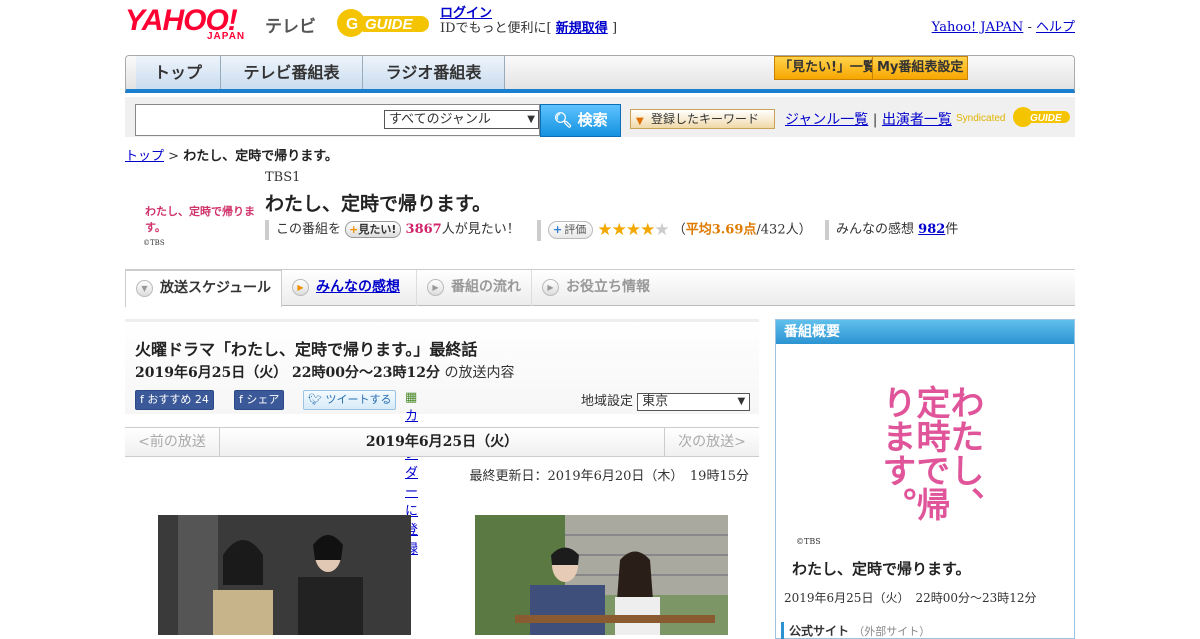 The image size is (1200, 639). Describe the element at coordinates (479, 373) in the screenshot. I see `episode-date-suffix: の放送内容` at that location.